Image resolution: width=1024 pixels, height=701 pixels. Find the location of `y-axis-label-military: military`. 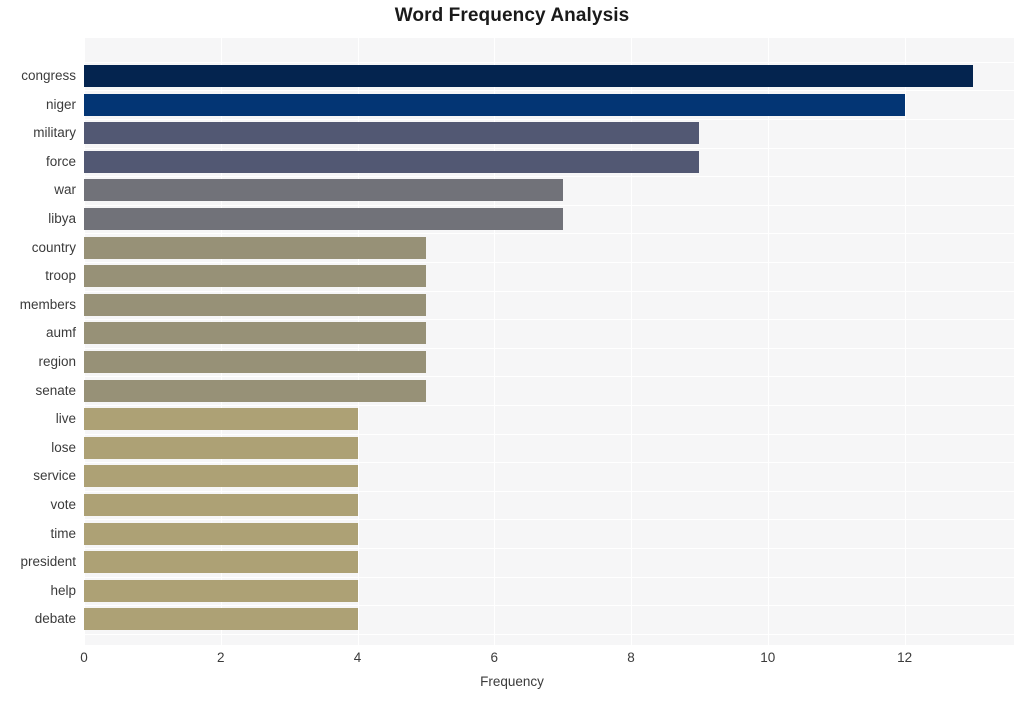

y-axis-label-military: military is located at coordinates (54, 133).